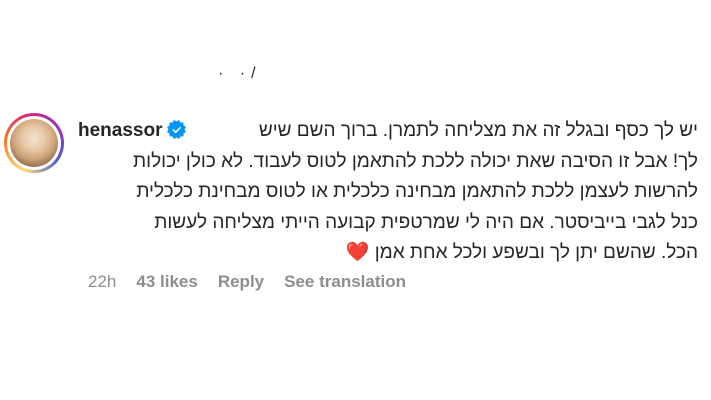 The width and height of the screenshot is (711, 400). What do you see at coordinates (102, 282) in the screenshot?
I see `comment-timestamp: 22h` at bounding box center [102, 282].